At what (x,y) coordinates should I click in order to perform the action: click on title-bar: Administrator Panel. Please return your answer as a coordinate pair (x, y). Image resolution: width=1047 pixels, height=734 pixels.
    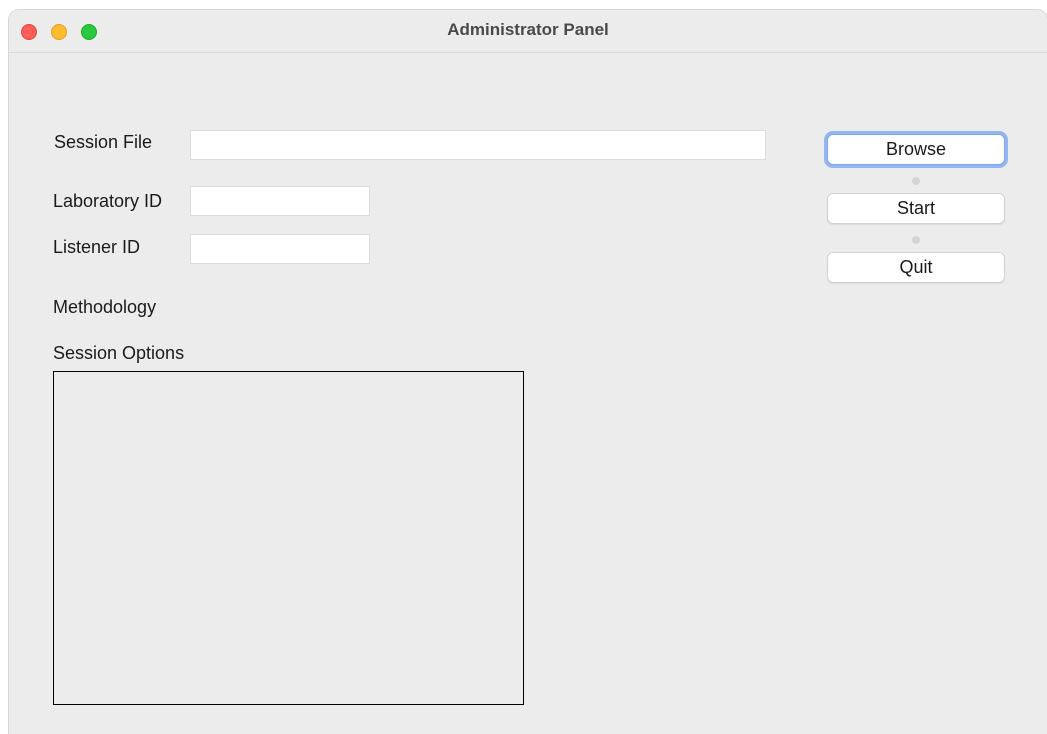
    Looking at the image, I should click on (528, 31).